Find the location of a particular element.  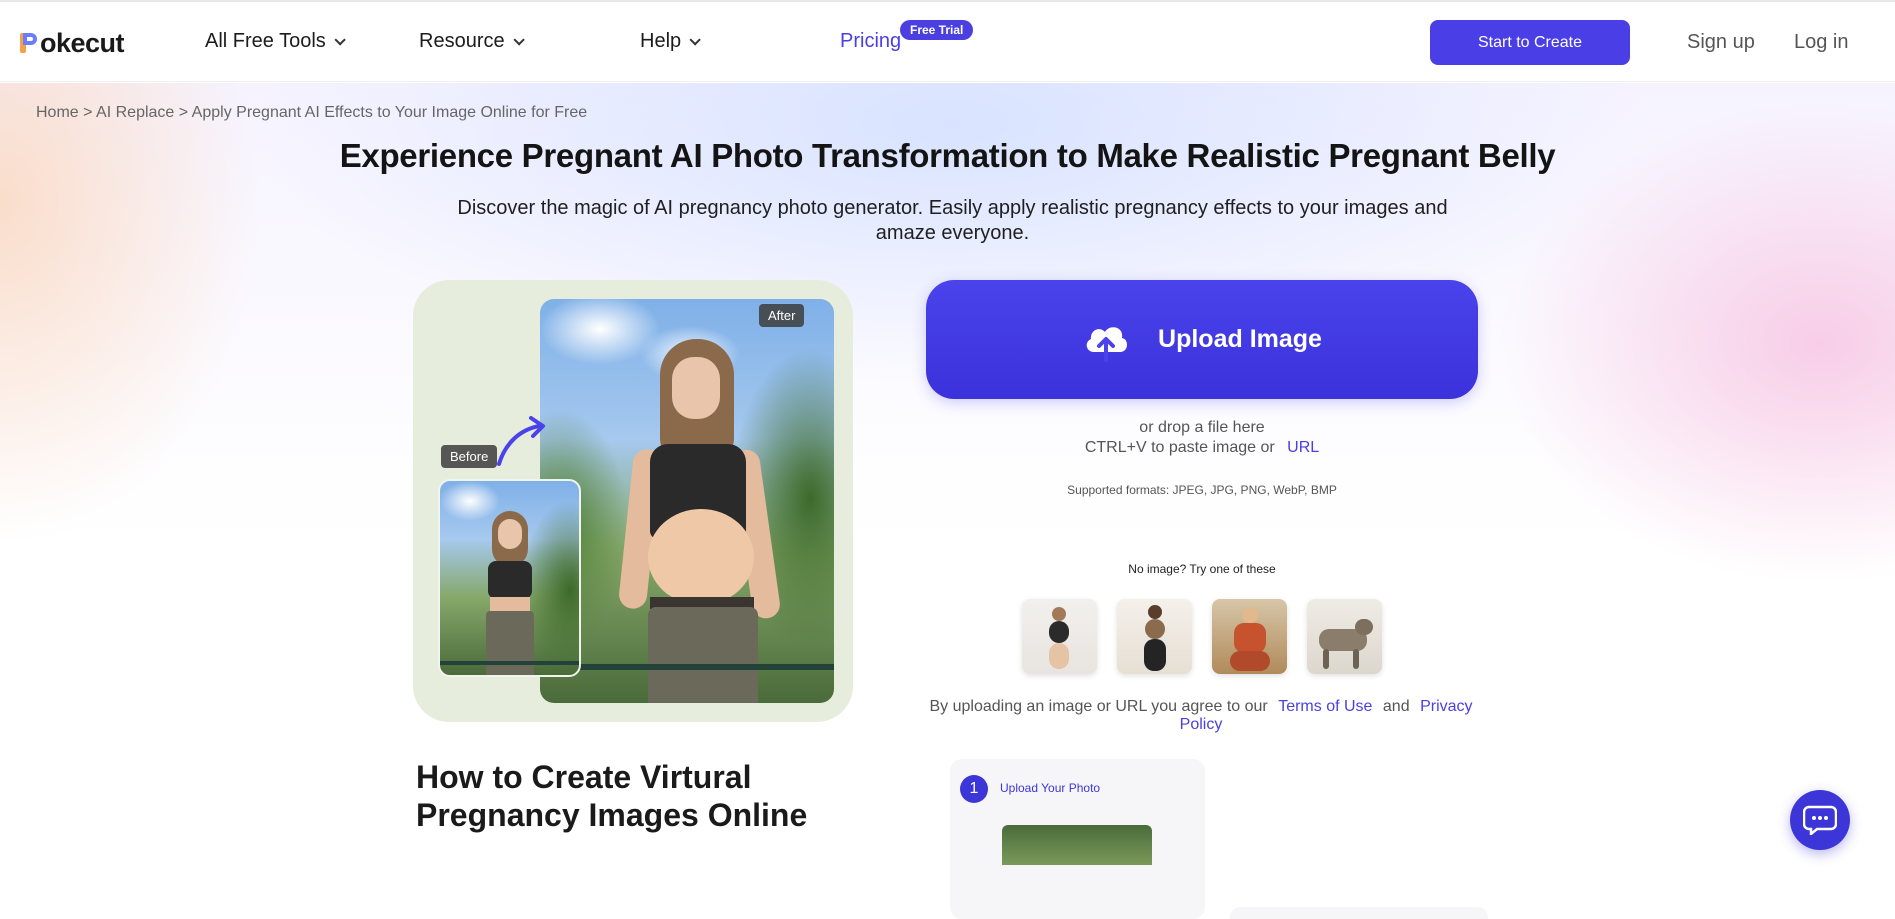

nav-resource: Resource is located at coordinates (472, 41).